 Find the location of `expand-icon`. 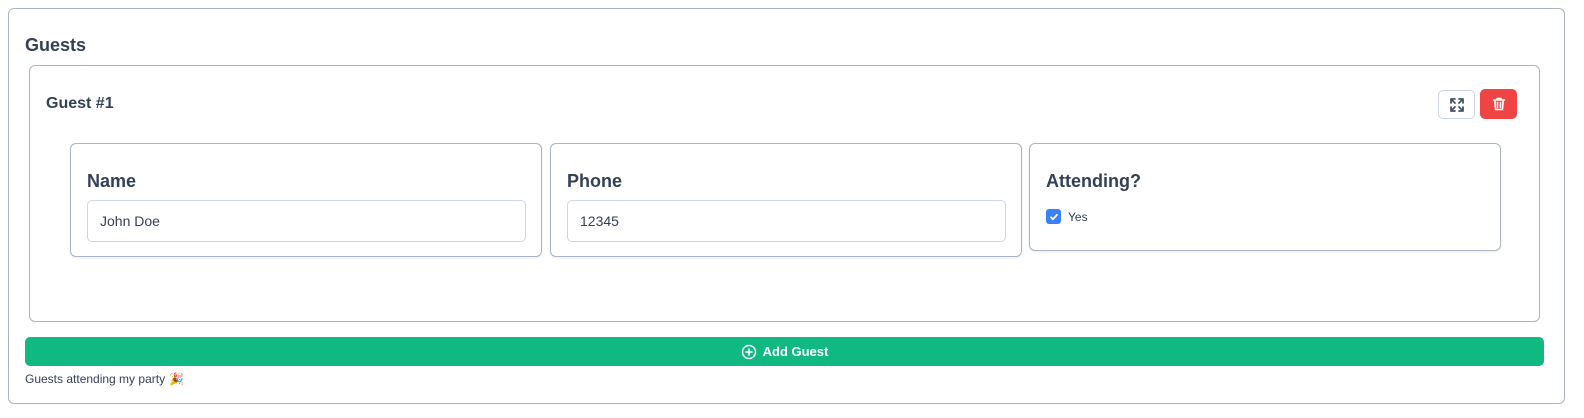

expand-icon is located at coordinates (1456, 104).